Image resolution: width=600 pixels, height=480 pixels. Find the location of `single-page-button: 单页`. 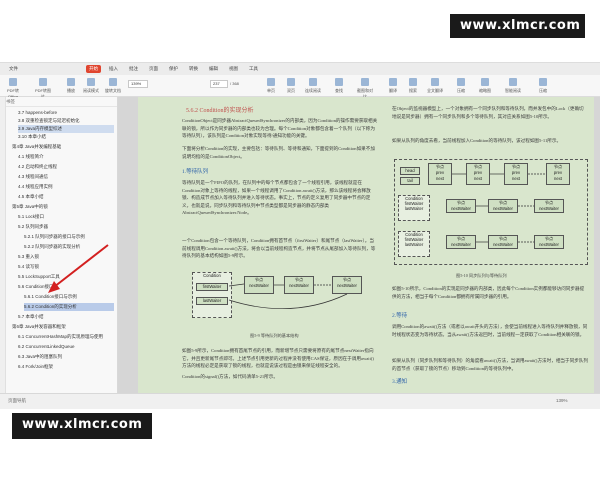

single-page-button: 单页 is located at coordinates (271, 86).